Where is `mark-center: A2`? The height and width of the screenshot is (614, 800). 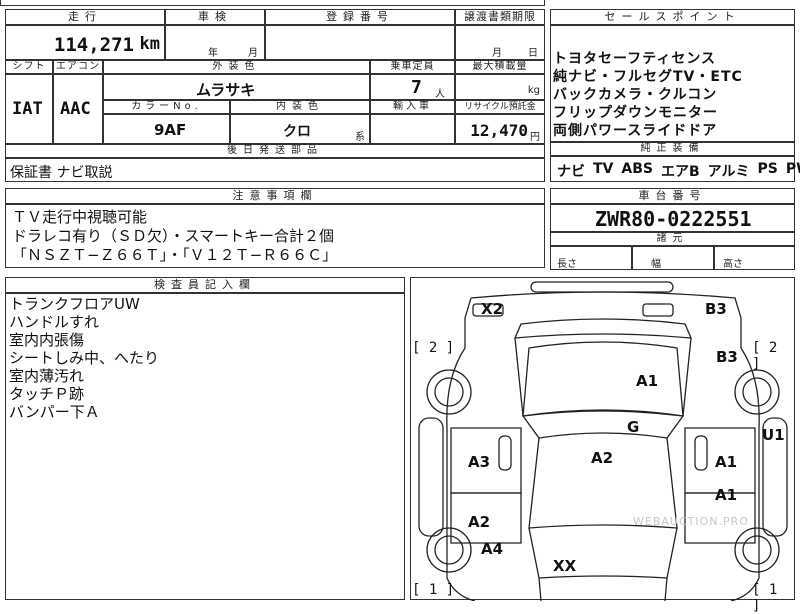 mark-center: A2 is located at coordinates (602, 458).